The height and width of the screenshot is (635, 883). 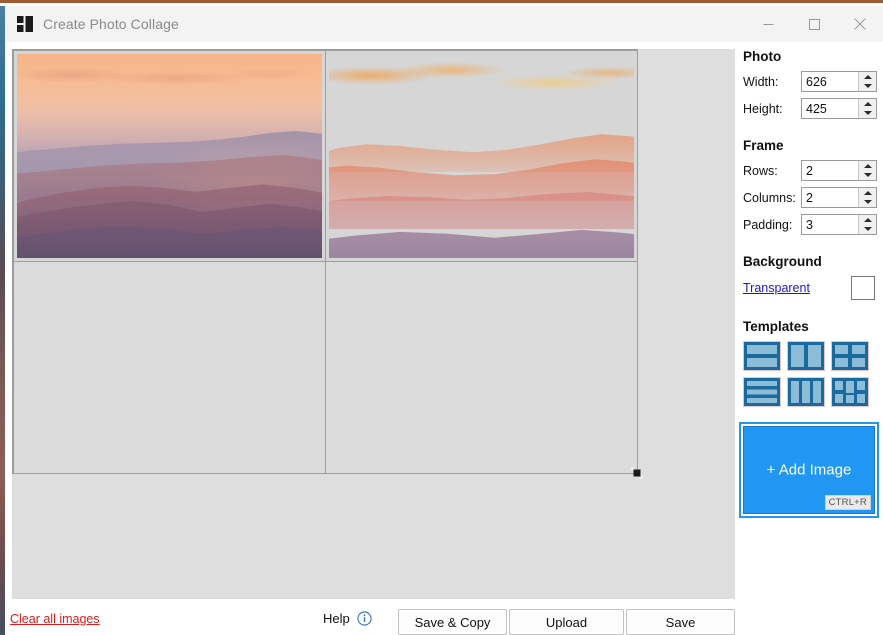 I want to click on rows-label: Rows:, so click(x=760, y=170).